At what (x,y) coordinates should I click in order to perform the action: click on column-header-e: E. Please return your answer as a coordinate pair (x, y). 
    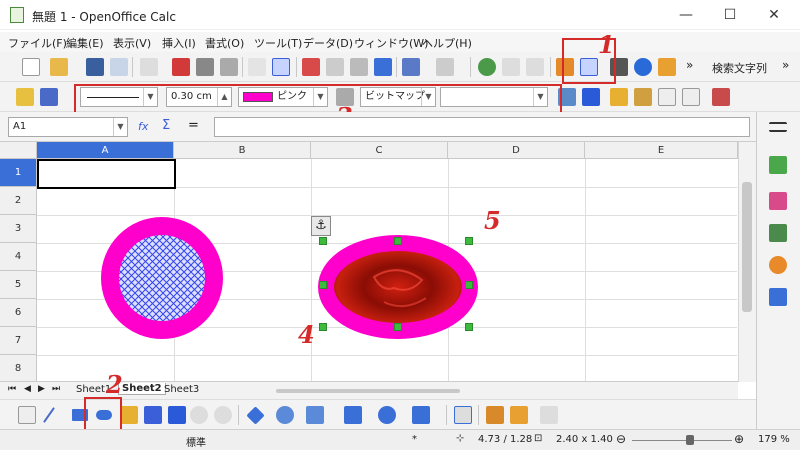
    Looking at the image, I should click on (661, 150).